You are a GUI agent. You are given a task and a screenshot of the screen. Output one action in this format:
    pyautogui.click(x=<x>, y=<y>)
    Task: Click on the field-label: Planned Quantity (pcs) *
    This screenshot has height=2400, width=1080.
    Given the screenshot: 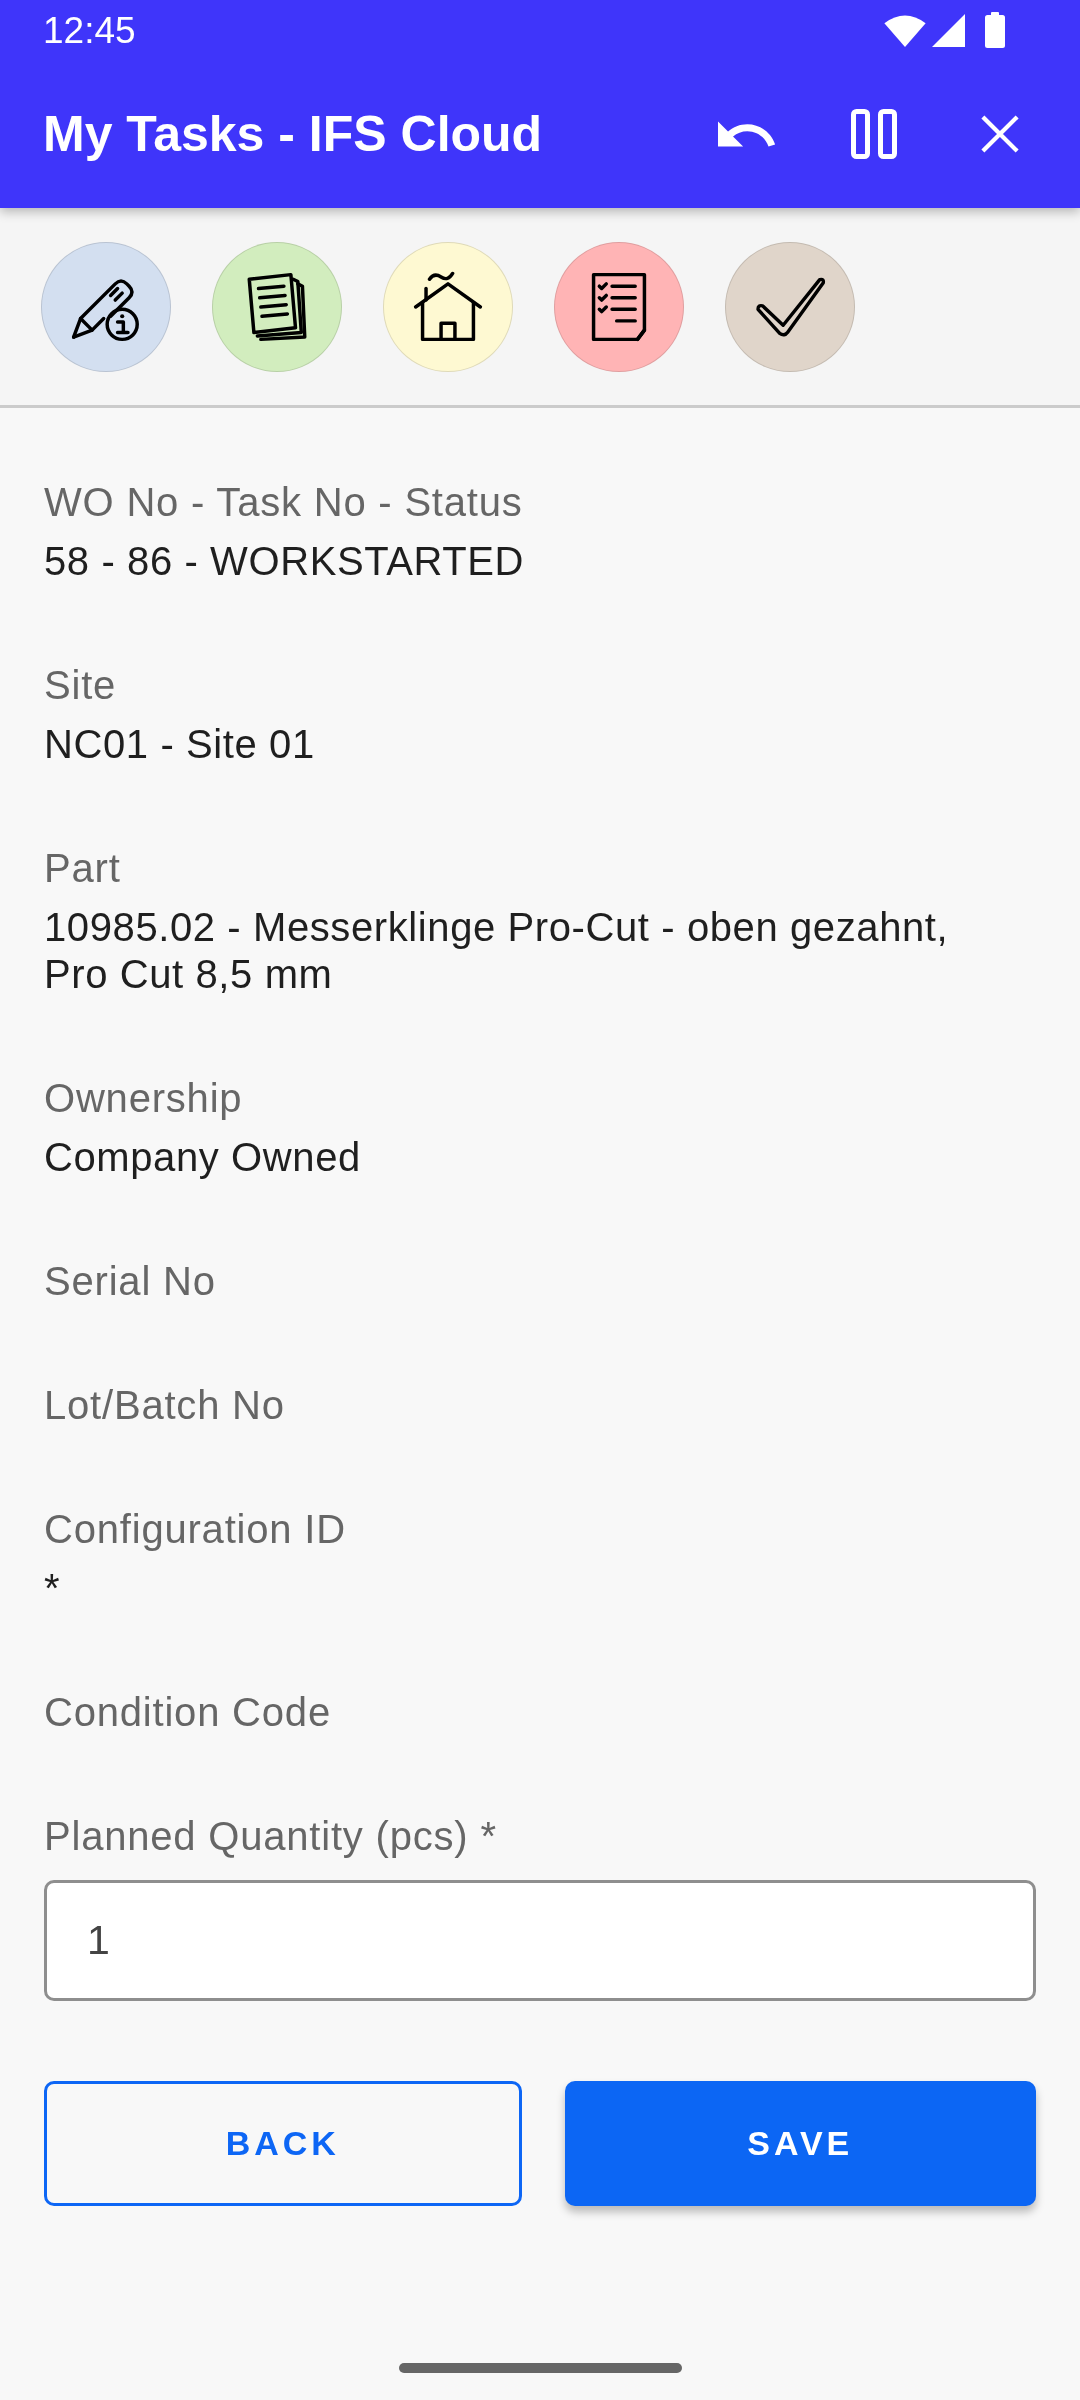 What is the action you would take?
    pyautogui.click(x=271, y=1836)
    